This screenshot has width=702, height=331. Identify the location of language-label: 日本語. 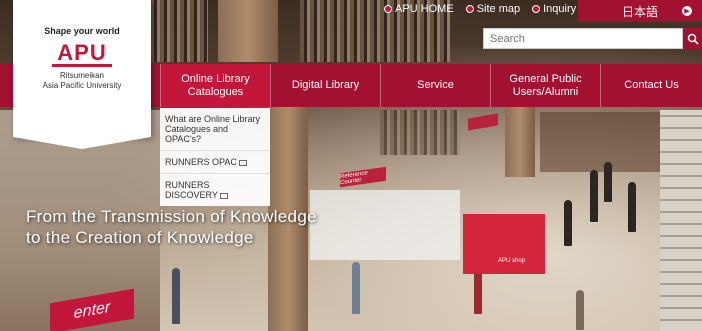
(640, 11).